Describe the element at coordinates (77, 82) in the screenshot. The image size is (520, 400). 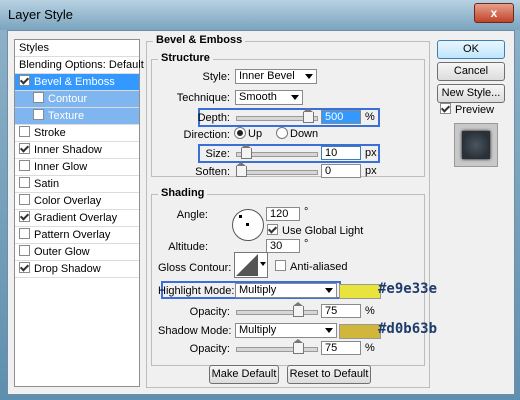
I see `styles-item-bevel-emboss: Bevel & Emboss` at that location.